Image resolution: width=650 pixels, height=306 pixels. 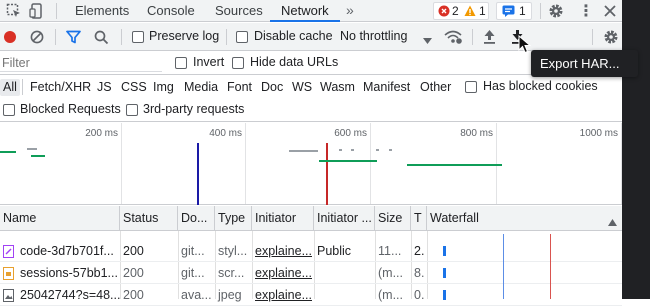 What do you see at coordinates (470, 13) in the screenshot?
I see `warning-icon` at bounding box center [470, 13].